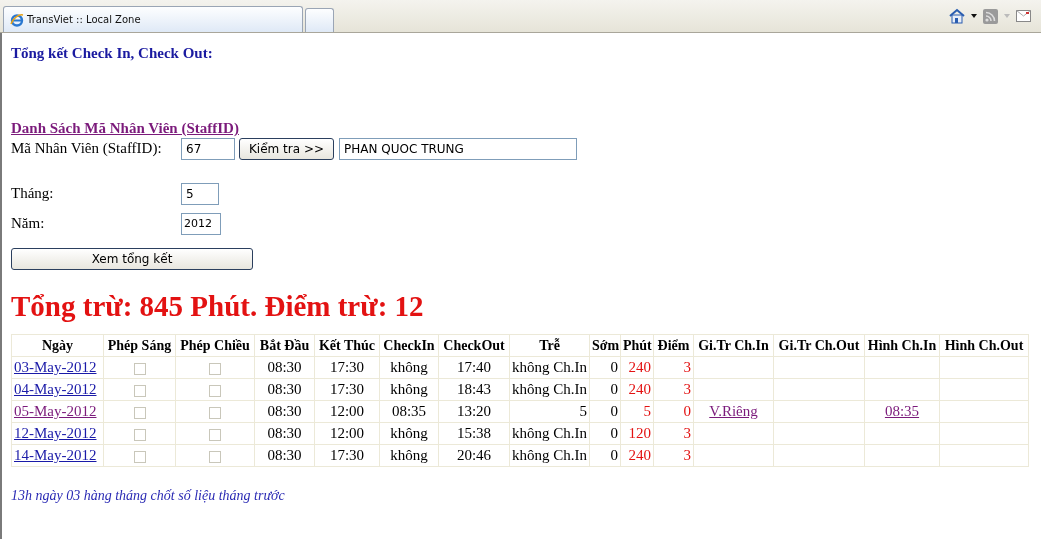 The height and width of the screenshot is (539, 1041). What do you see at coordinates (458, 148) in the screenshot?
I see `staff-name-field: PHAN QUOC TRUNG` at bounding box center [458, 148].